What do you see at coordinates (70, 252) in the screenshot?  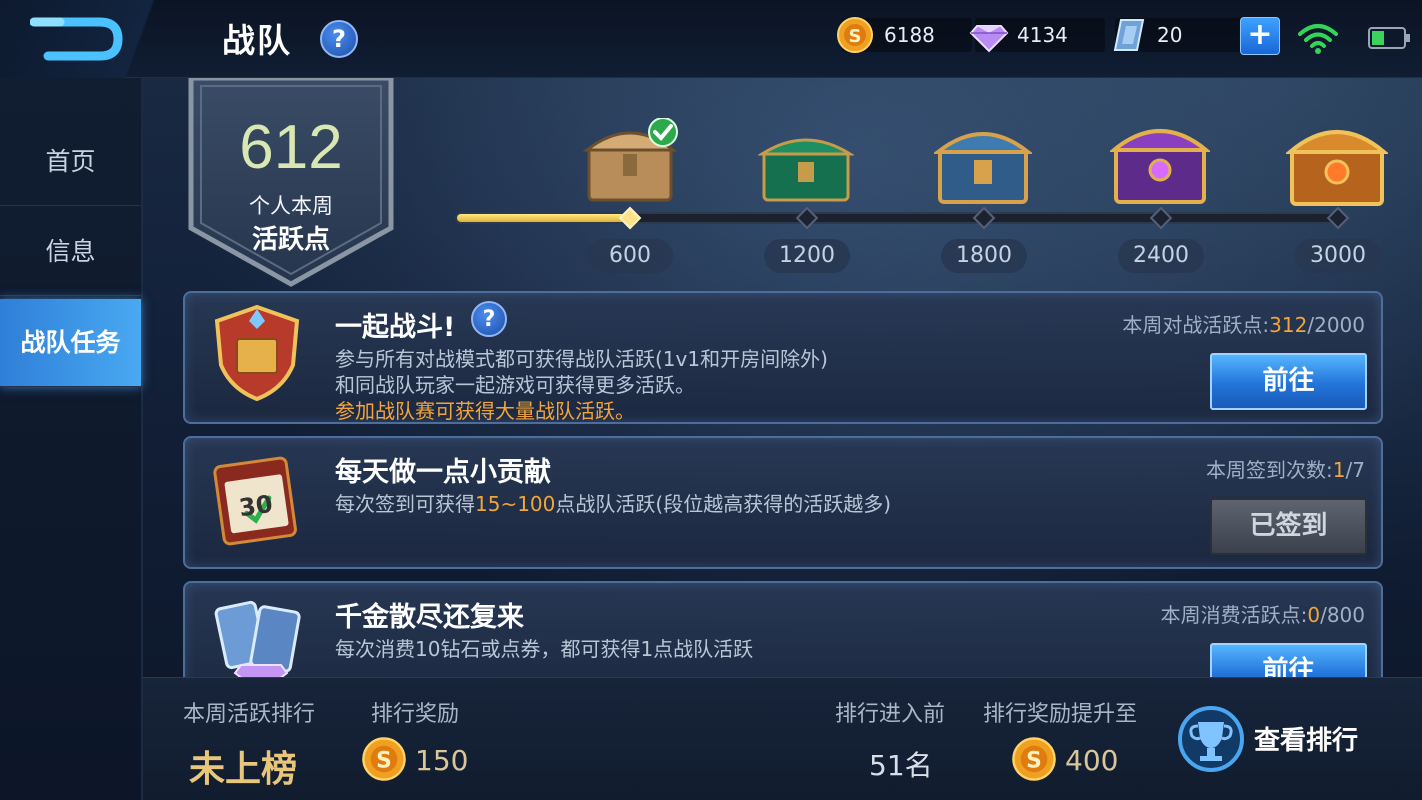 I see `sidebar-item-info: 信息` at bounding box center [70, 252].